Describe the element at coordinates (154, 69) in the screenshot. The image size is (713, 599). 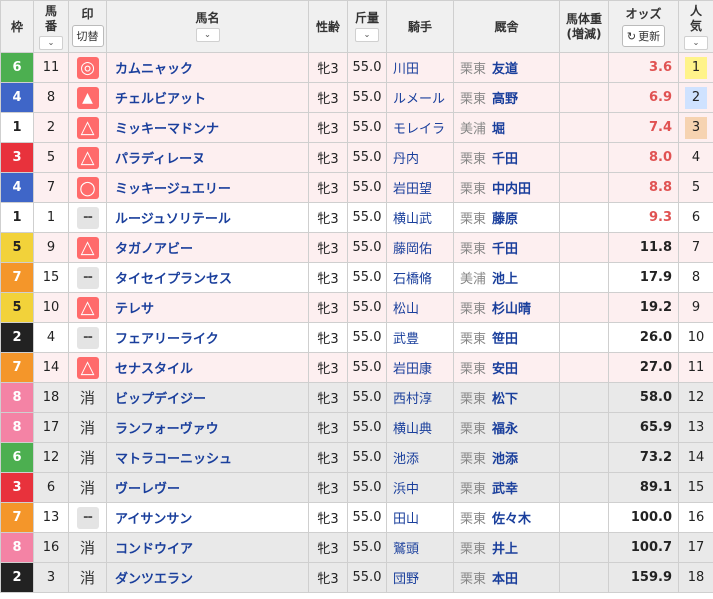
I see `horse-name-link: カムニャック` at that location.